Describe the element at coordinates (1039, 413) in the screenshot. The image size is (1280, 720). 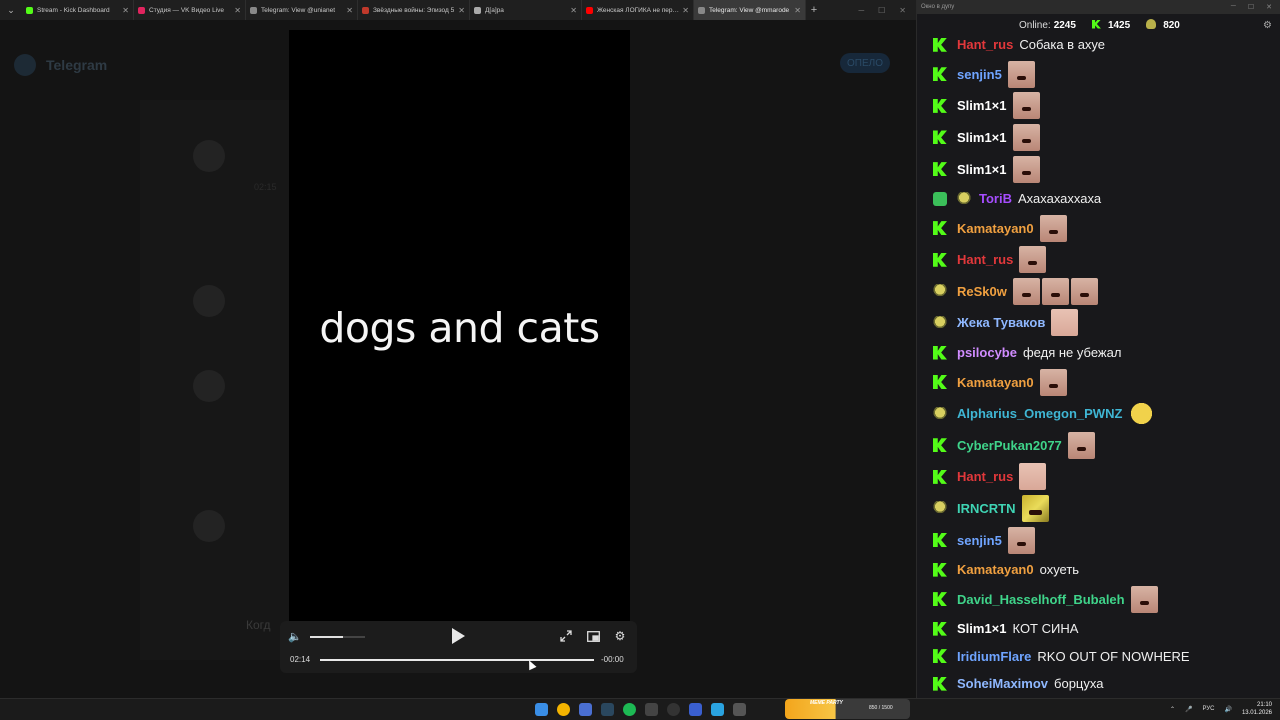
I see `chat-username: Alpharius_Omegon_PWNZ` at that location.